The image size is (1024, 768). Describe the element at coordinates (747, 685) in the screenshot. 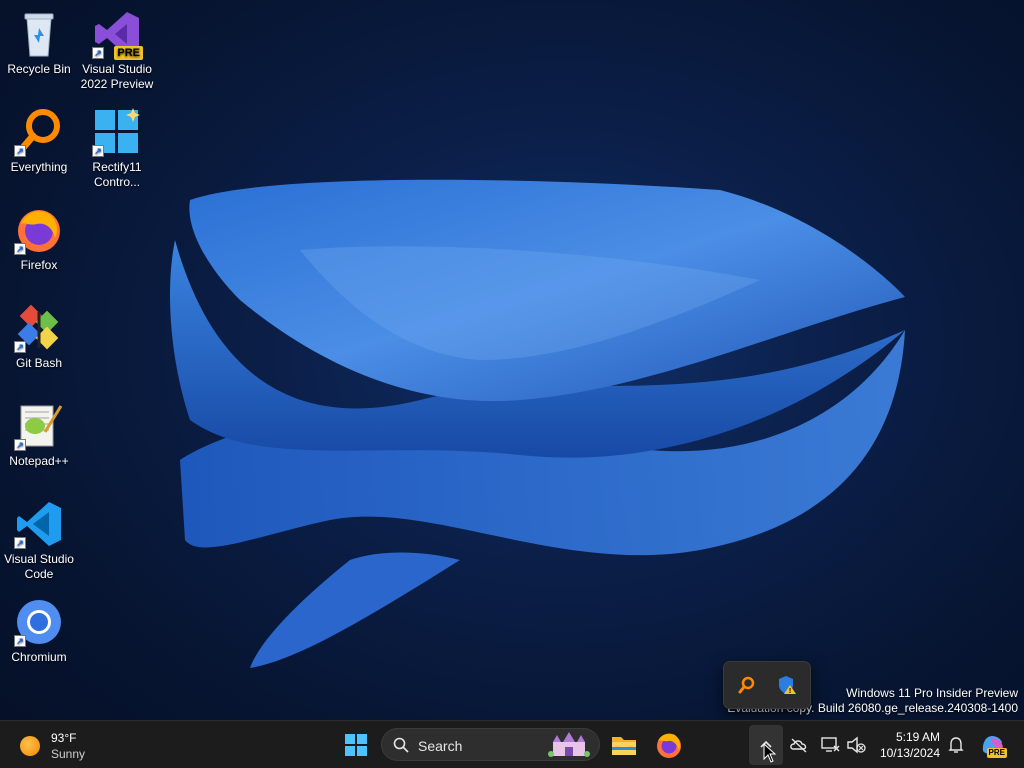

I see `everything-search-icon` at that location.